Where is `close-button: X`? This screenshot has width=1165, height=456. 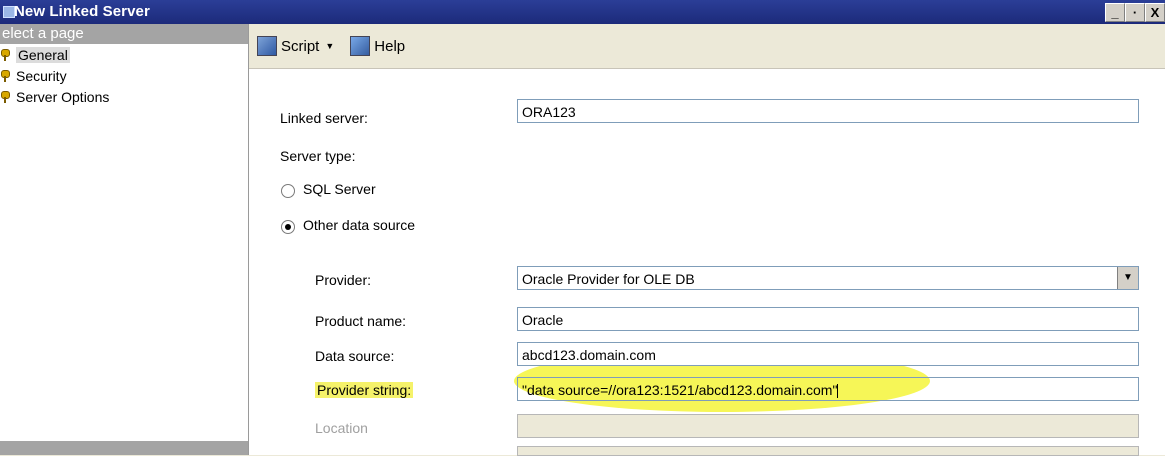
close-button: X is located at coordinates (1155, 12).